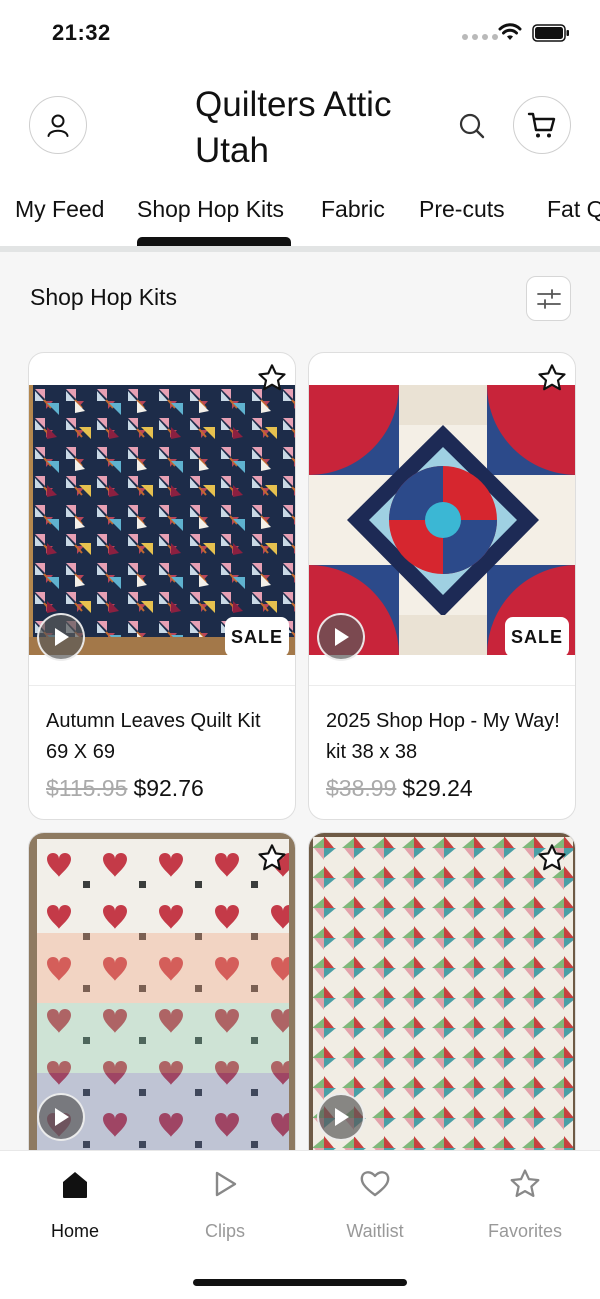  What do you see at coordinates (210, 209) in the screenshot?
I see `tab-shop-hop-kits: Shop Hop Kits` at bounding box center [210, 209].